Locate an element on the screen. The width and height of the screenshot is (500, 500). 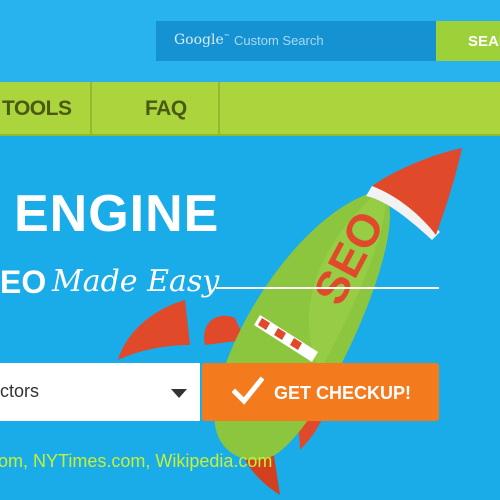
hero-tagline-script: Made Easy is located at coordinates (136, 281).